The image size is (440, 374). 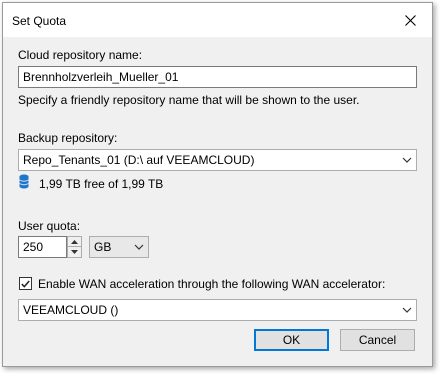 I want to click on title-bar: Set Quota, so click(x=217, y=20).